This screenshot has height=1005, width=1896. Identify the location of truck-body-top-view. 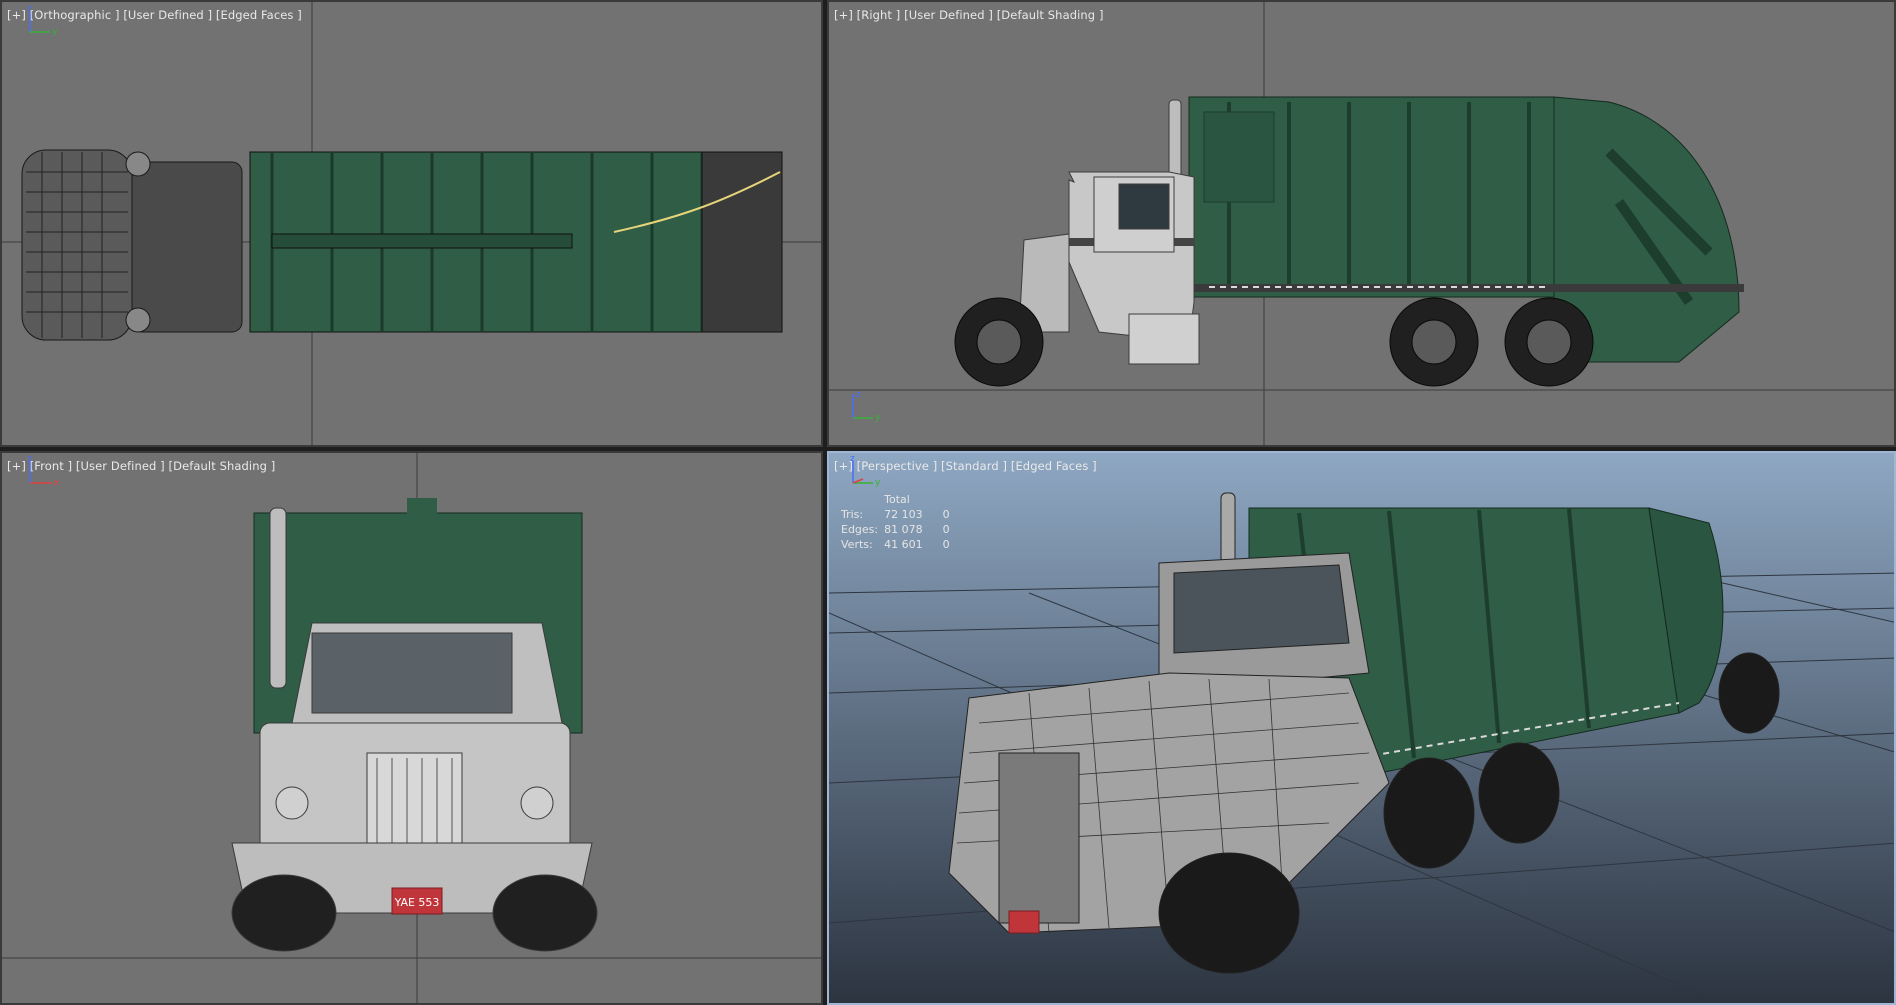
(516, 242).